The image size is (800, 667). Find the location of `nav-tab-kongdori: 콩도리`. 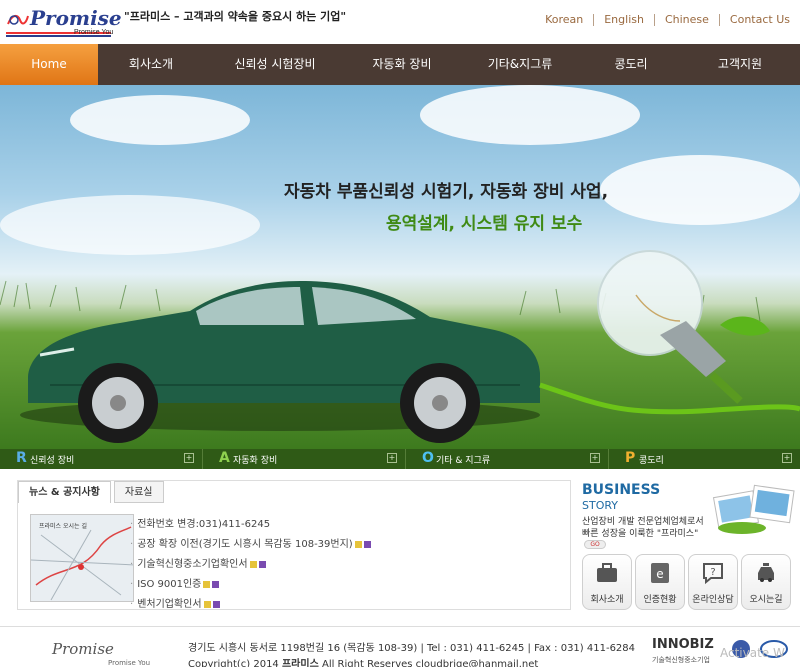

nav-tab-kongdori: 콩도리 is located at coordinates (631, 64).